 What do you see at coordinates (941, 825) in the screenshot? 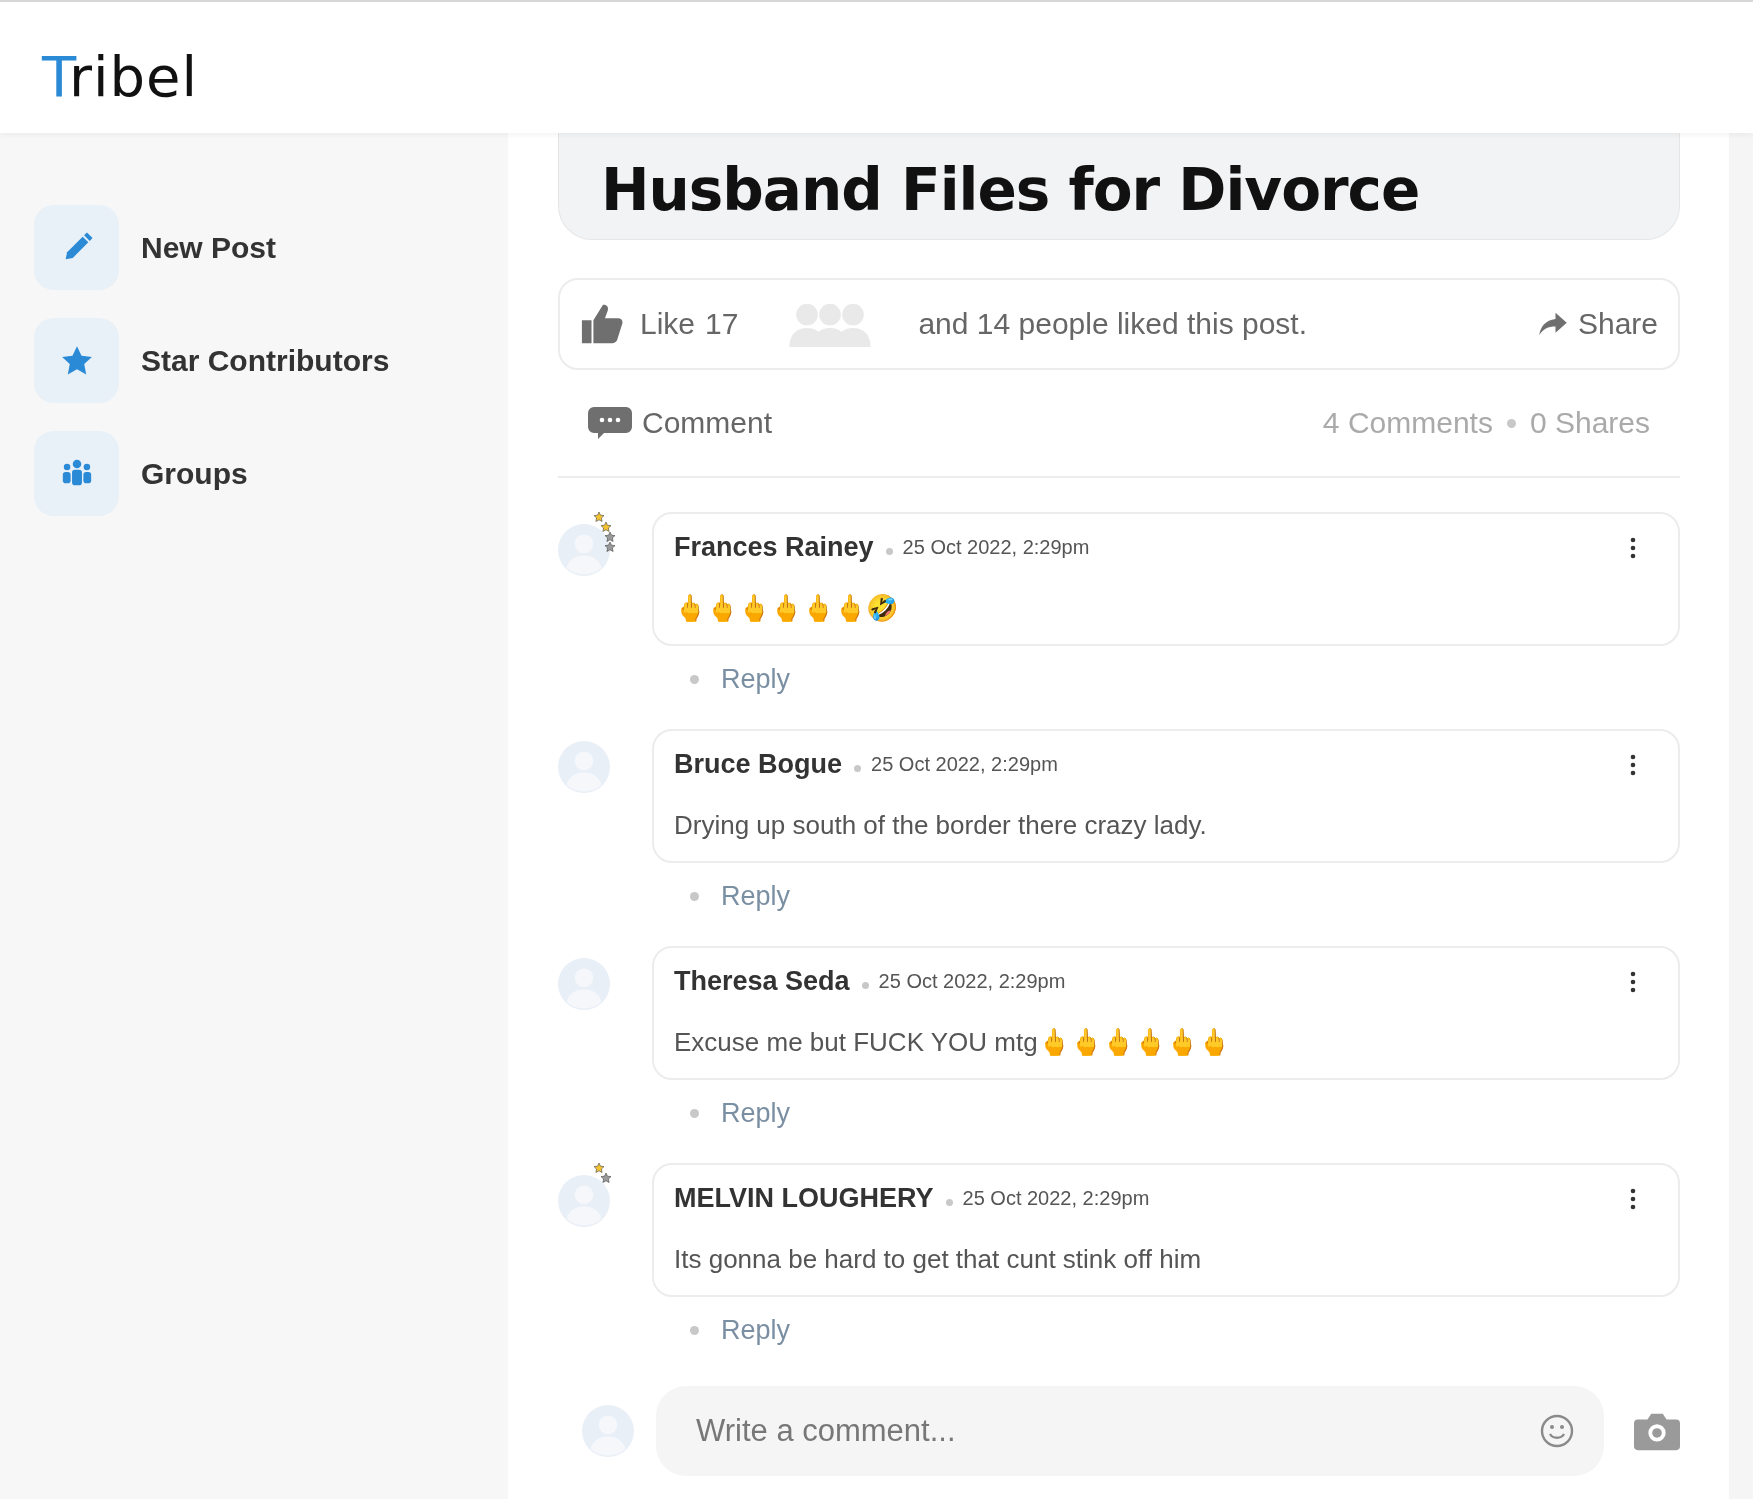
I see `comment-text: Drying up south of the border there crazy lady.` at bounding box center [941, 825].